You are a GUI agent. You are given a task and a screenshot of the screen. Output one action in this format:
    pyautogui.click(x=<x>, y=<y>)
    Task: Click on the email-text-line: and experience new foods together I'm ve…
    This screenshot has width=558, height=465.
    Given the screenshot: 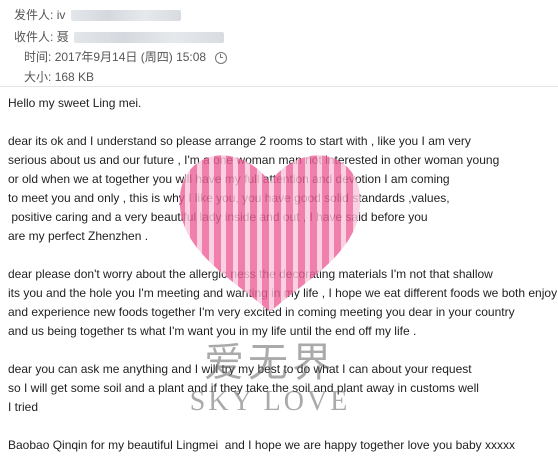 What is the action you would take?
    pyautogui.click(x=261, y=312)
    